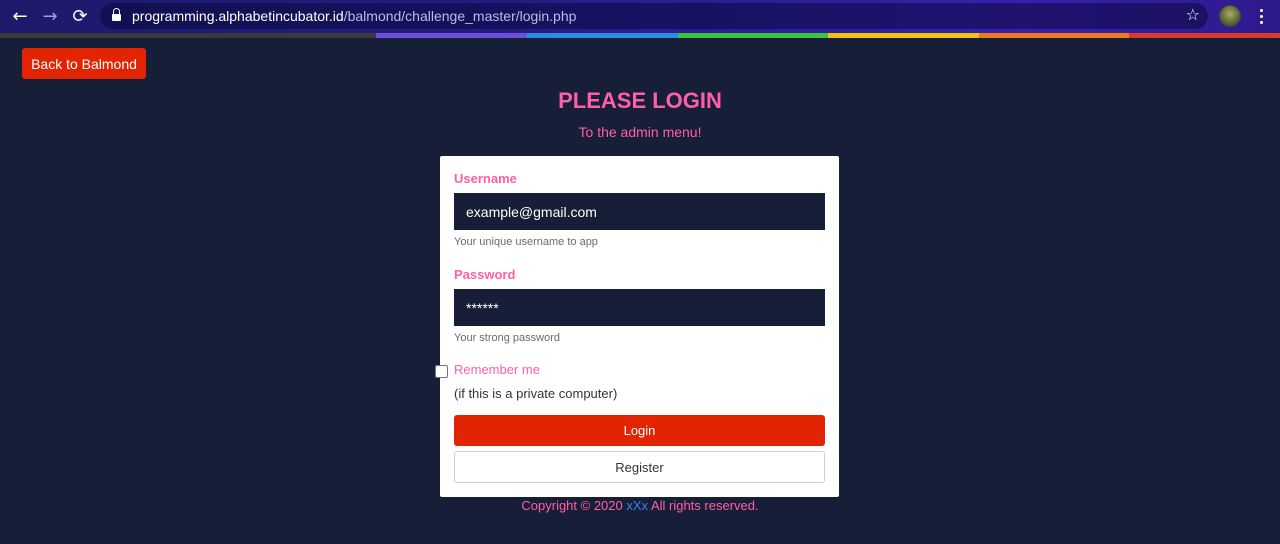 Image resolution: width=1280 pixels, height=544 pixels. I want to click on copyright-suffix: All rights reserved., so click(703, 505).